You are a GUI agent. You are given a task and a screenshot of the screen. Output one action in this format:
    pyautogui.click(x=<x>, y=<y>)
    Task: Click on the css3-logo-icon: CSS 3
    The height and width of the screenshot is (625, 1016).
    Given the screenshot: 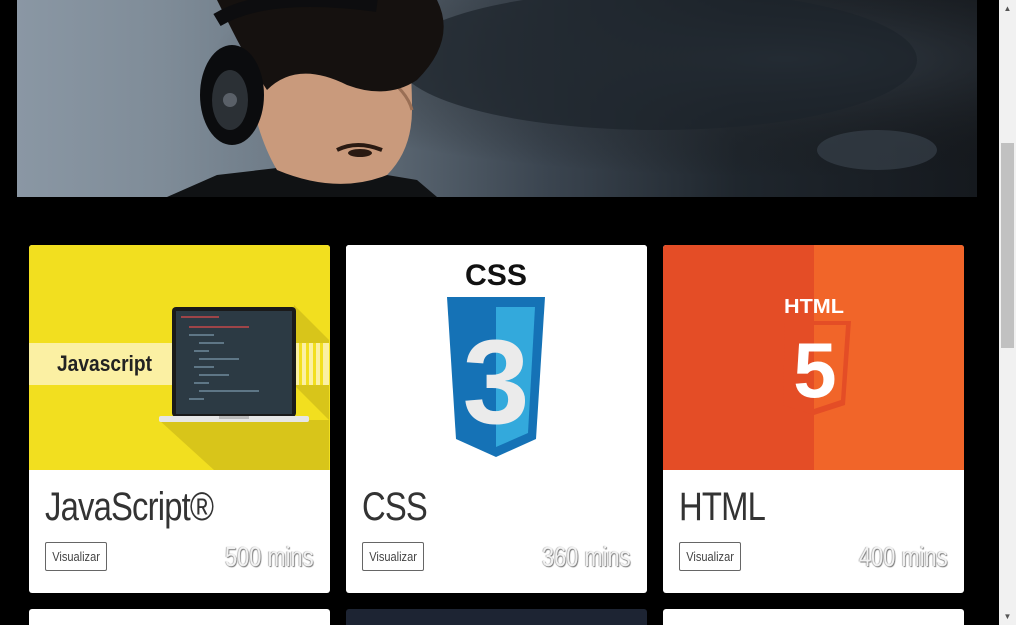 What is the action you would take?
    pyautogui.click(x=496, y=357)
    